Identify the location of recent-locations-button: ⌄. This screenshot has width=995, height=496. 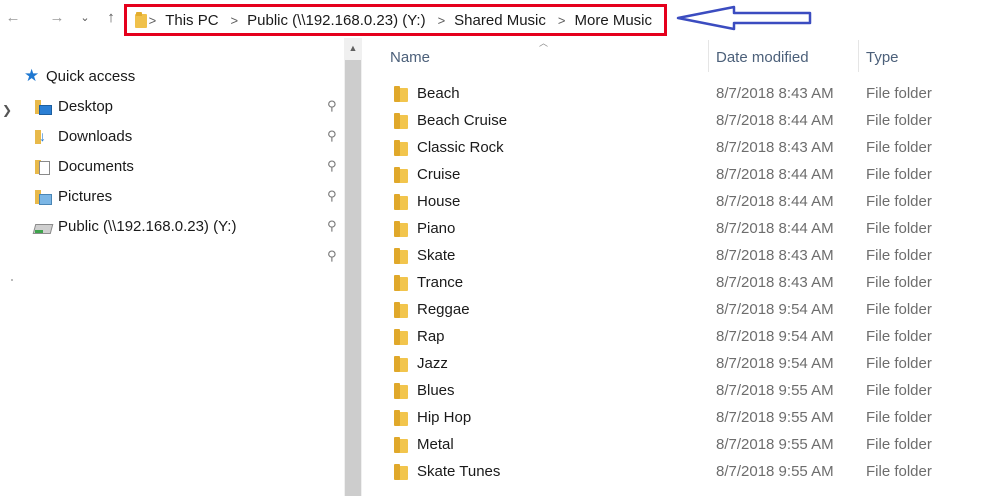
(85, 17).